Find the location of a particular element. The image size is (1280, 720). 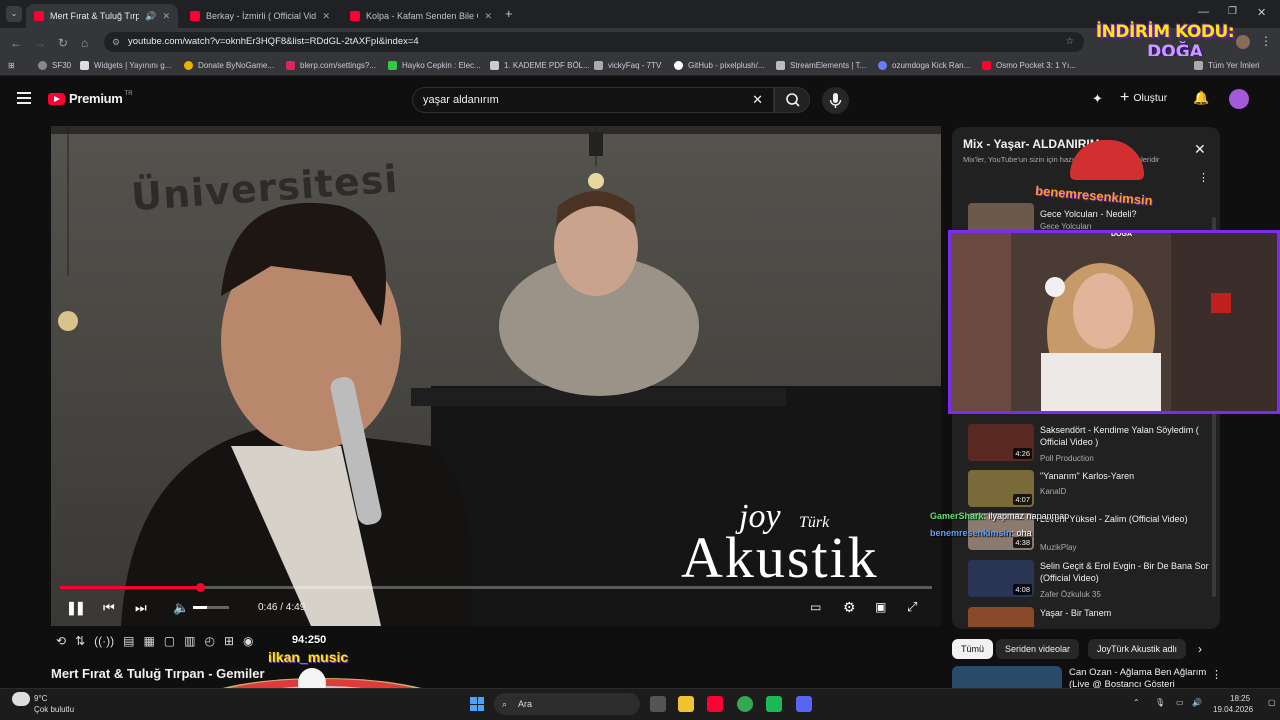

chips-next-icon: › is located at coordinates (1200, 649).